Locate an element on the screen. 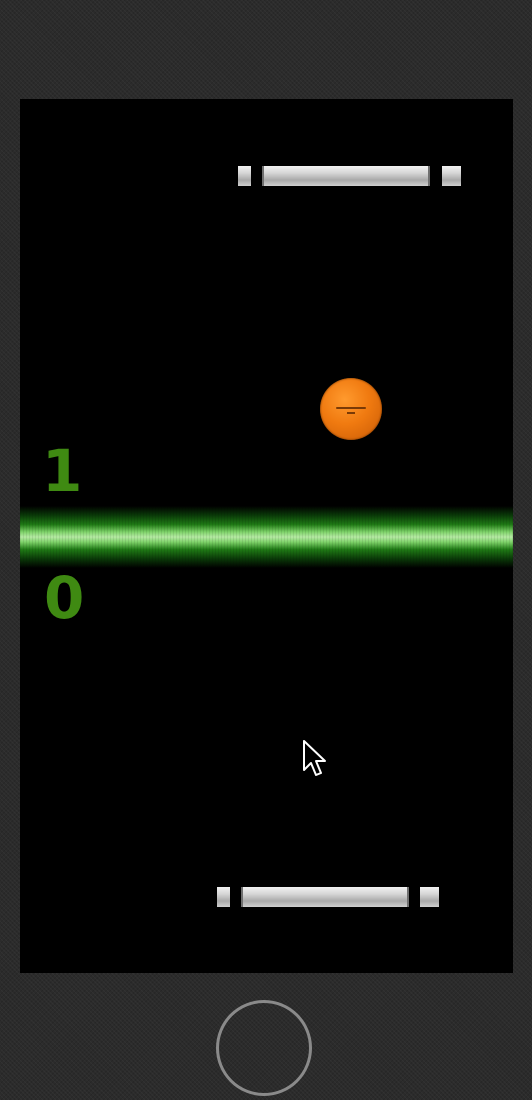  opponent-score: 1 is located at coordinates (62, 471).